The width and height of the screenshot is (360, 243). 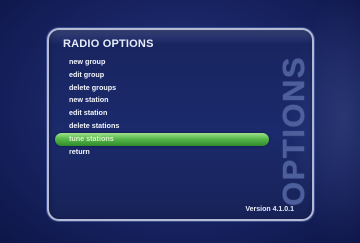 What do you see at coordinates (180, 113) in the screenshot?
I see `menu-item-edit-station: edit station` at bounding box center [180, 113].